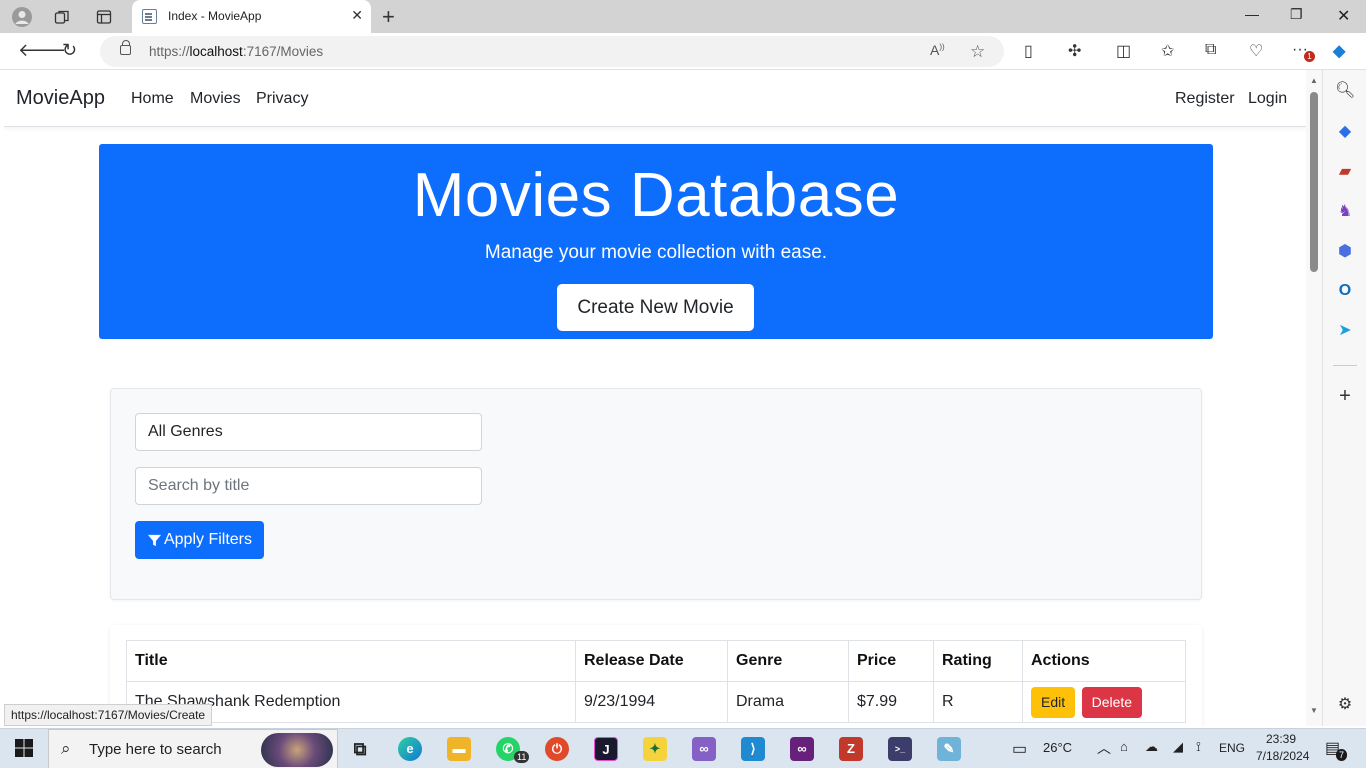 This screenshot has height=768, width=1366. What do you see at coordinates (388, 17) in the screenshot?
I see `new-tab-icon: +` at bounding box center [388, 17].